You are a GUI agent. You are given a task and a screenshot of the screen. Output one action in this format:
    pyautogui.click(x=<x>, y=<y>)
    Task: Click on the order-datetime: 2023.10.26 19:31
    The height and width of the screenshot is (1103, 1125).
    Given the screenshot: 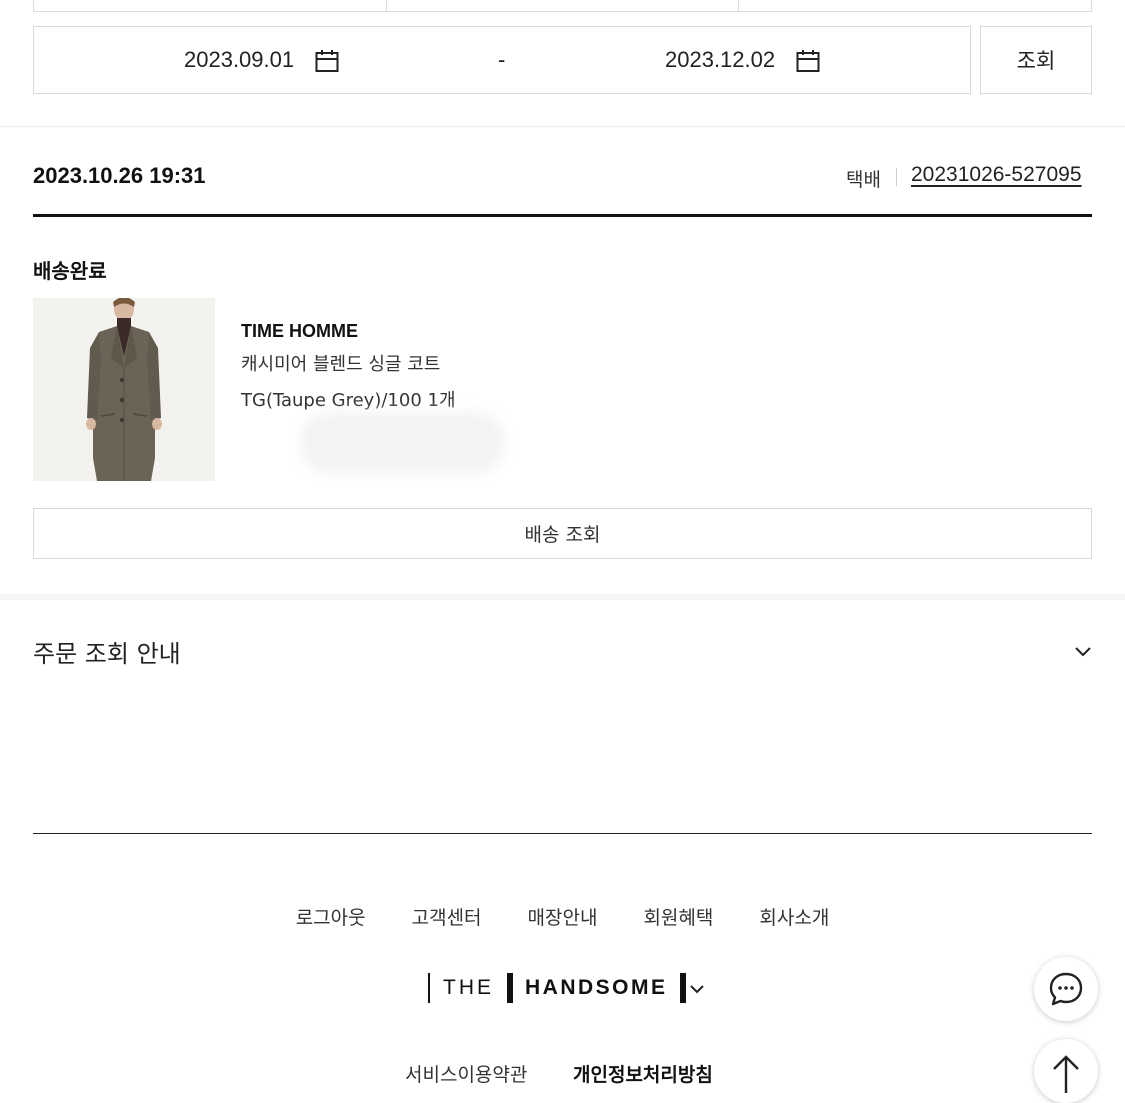 What is the action you would take?
    pyautogui.click(x=119, y=175)
    